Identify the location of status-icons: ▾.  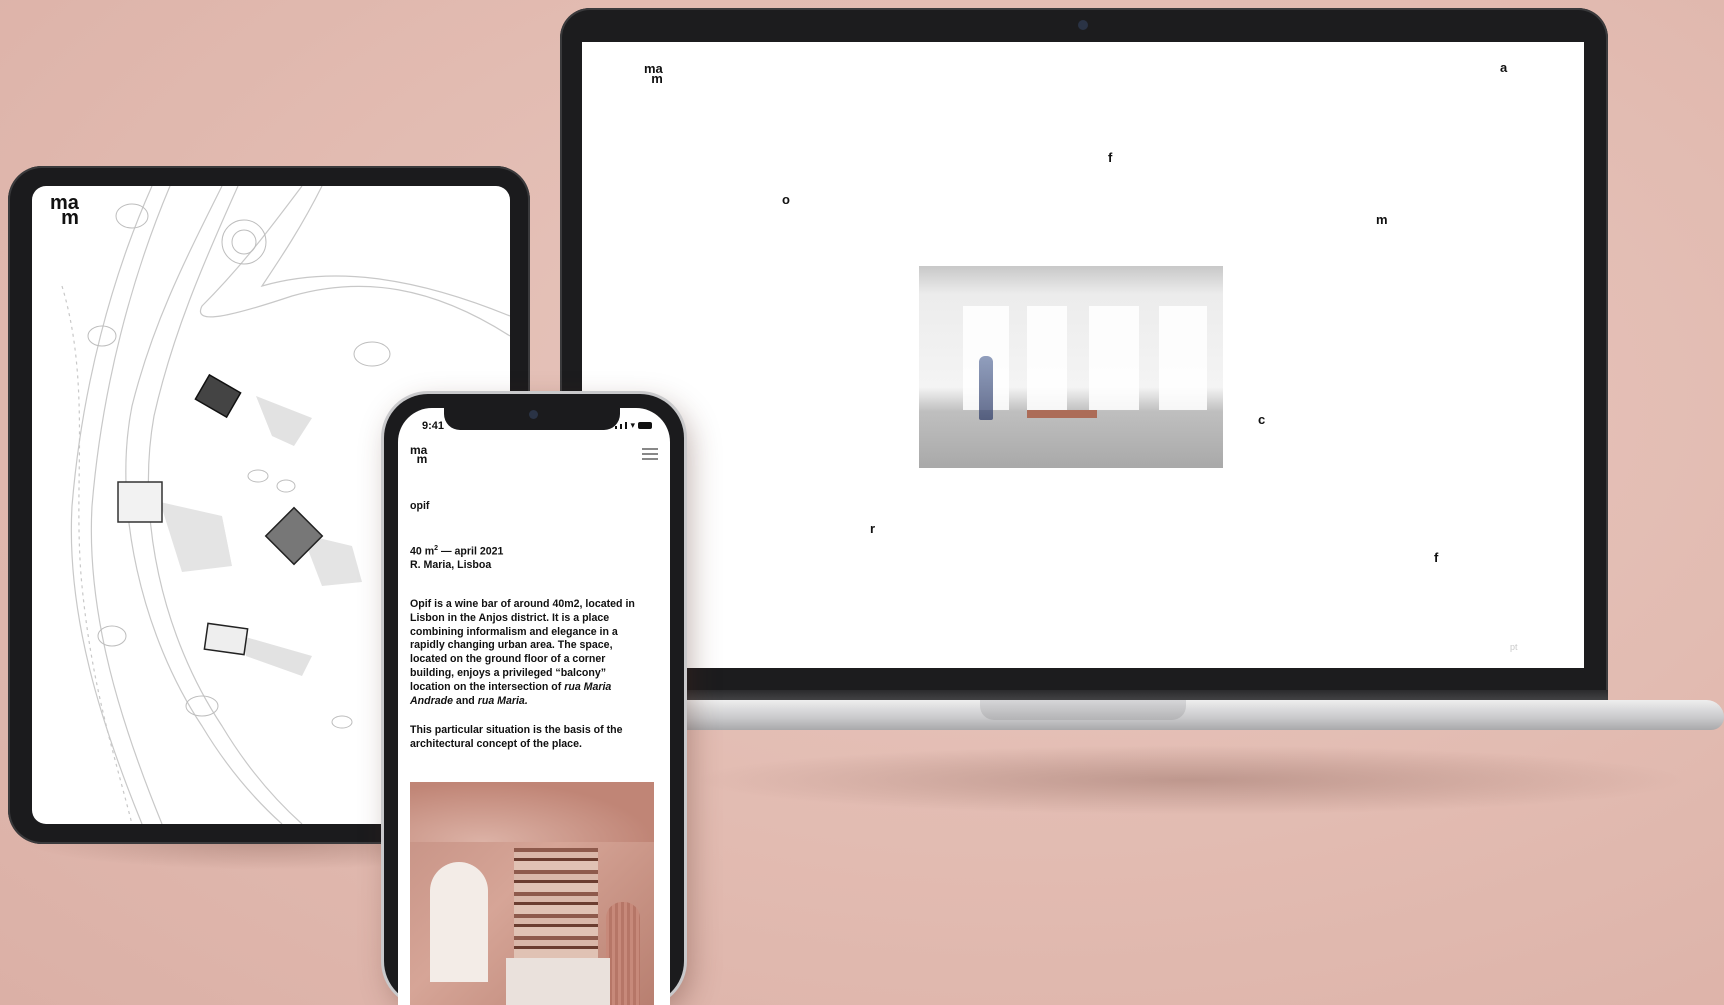
(633, 425).